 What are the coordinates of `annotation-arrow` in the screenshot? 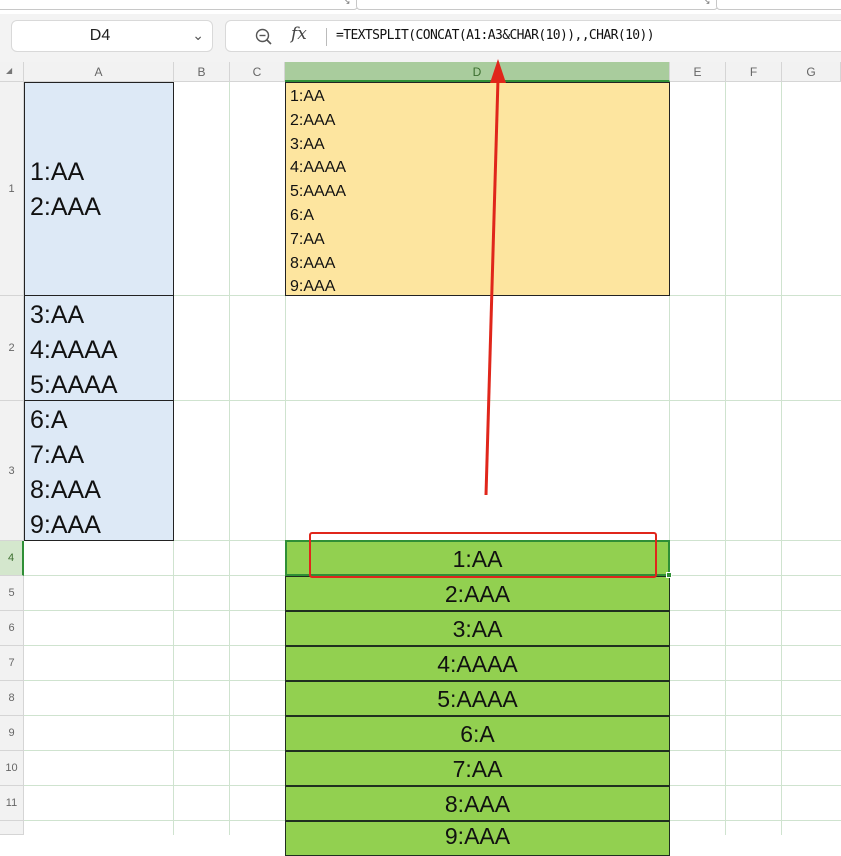 It's located at (495, 277).